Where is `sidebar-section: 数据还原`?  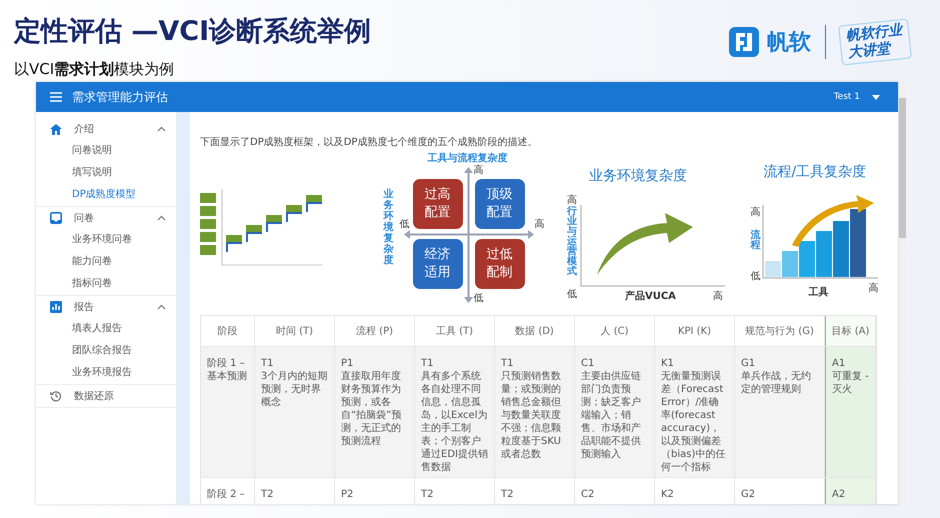
sidebar-section: 数据还原 is located at coordinates (106, 396).